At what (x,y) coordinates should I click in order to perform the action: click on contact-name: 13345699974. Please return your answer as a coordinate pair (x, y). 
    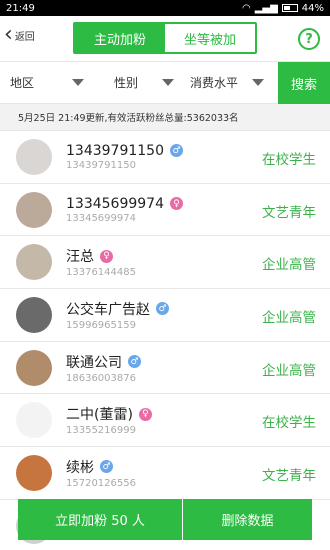
    Looking at the image, I should click on (115, 203).